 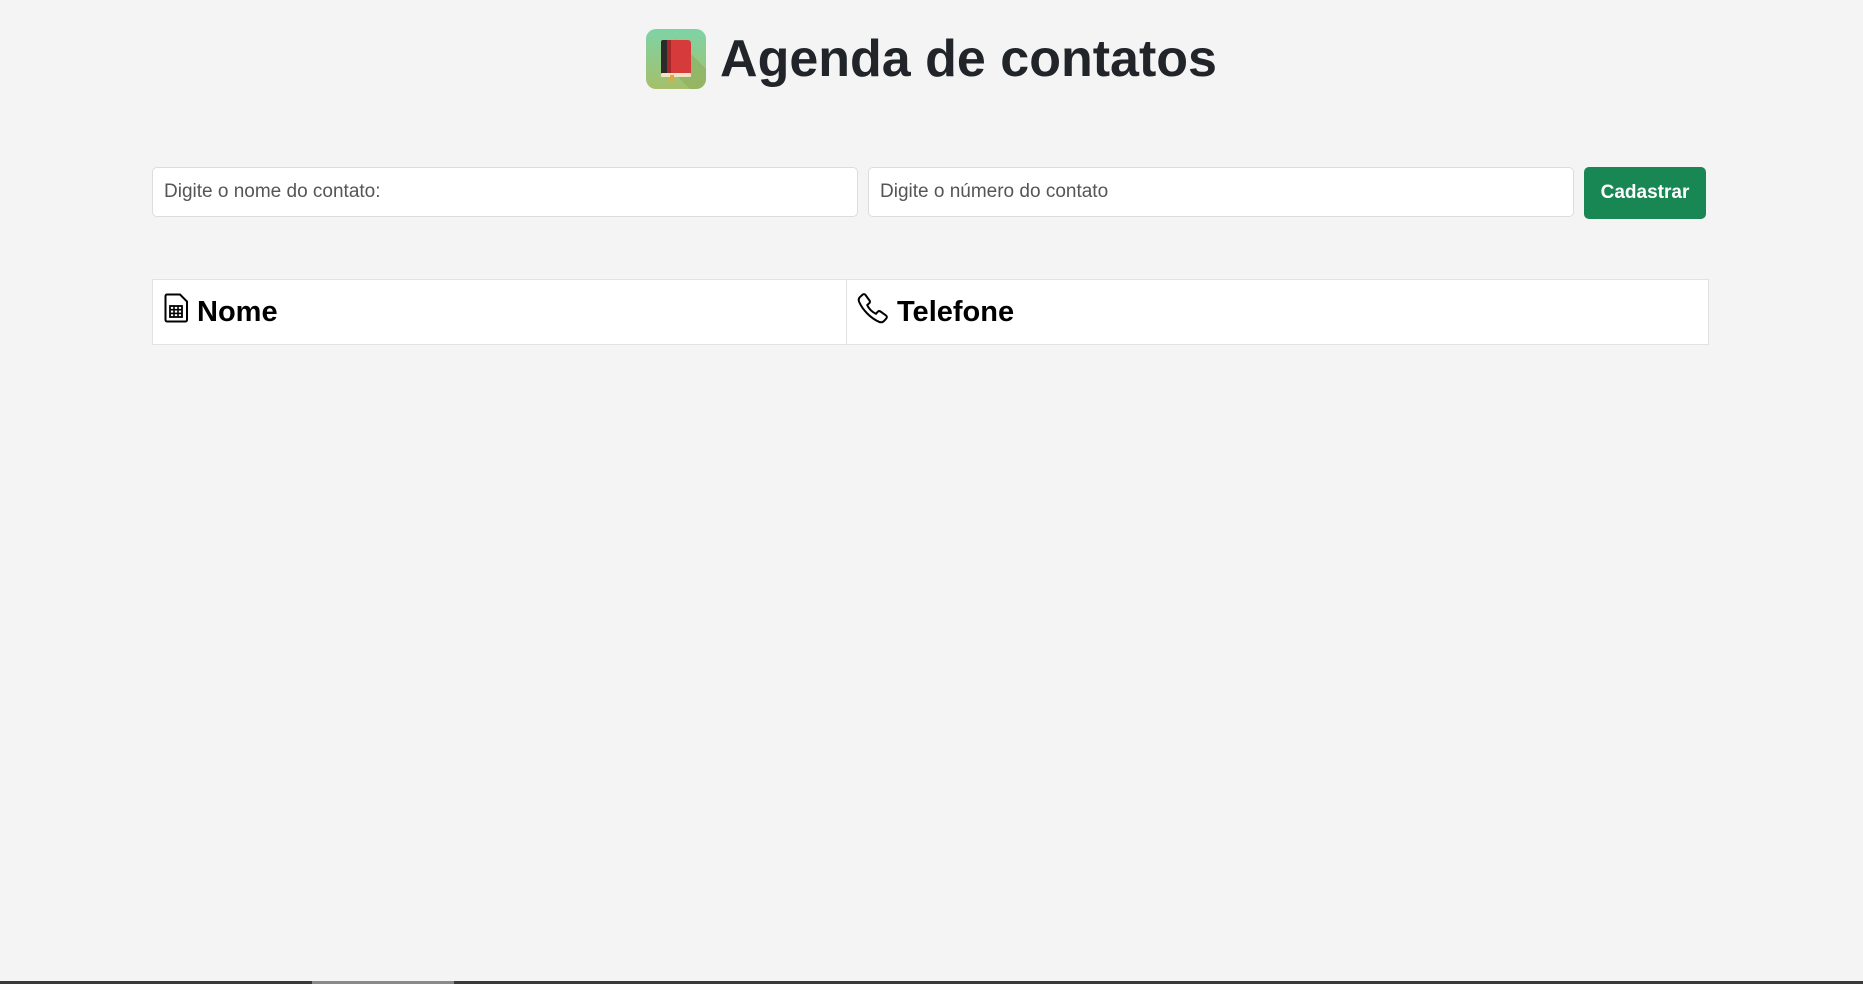 I want to click on header: Agenda de contatos, so click(x=931, y=59).